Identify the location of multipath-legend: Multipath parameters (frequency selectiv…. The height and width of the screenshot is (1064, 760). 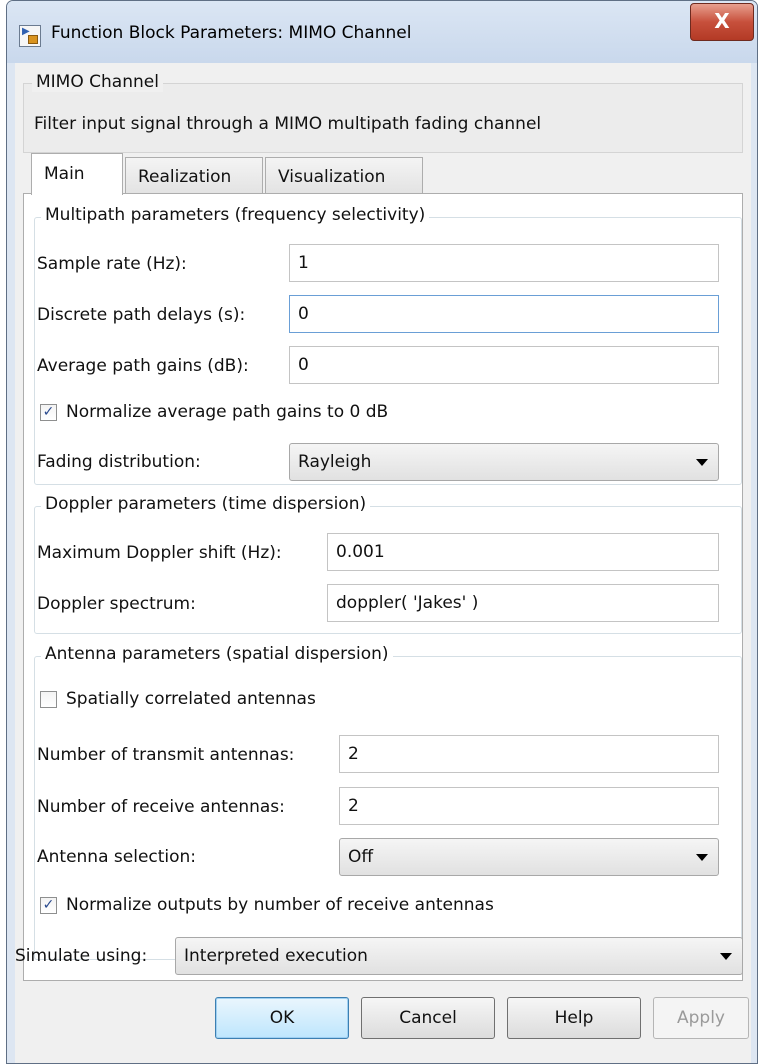
(235, 215).